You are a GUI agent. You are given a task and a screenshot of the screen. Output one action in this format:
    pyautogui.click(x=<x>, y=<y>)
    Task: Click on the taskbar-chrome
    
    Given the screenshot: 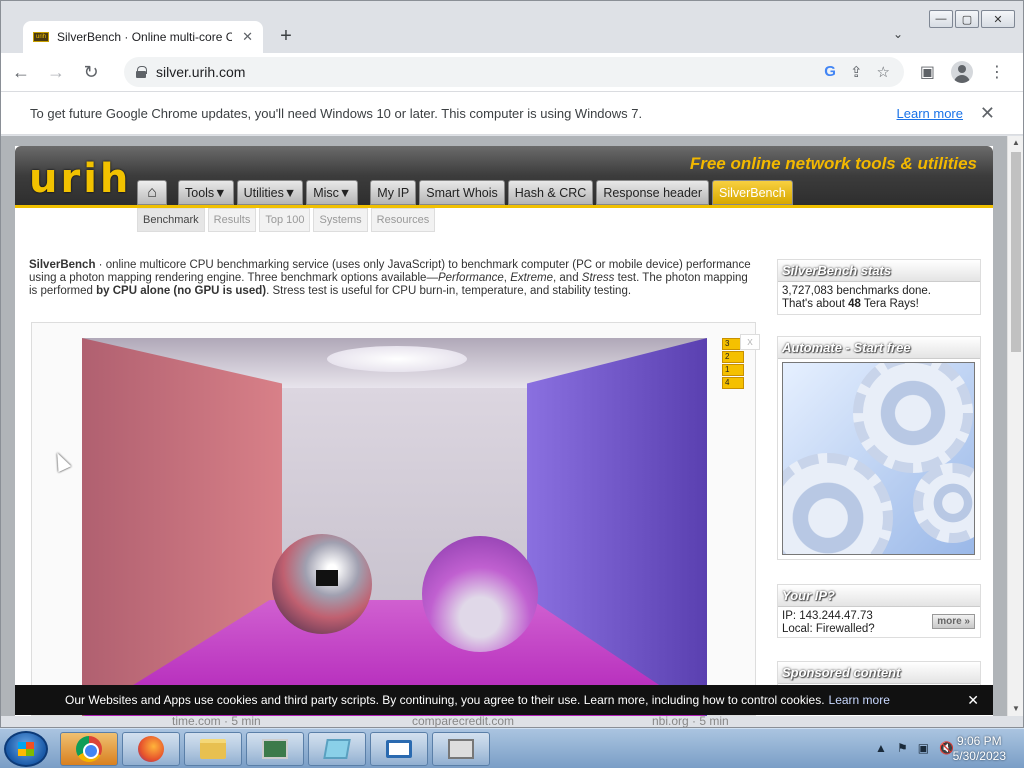 What is the action you would take?
    pyautogui.click(x=89, y=749)
    